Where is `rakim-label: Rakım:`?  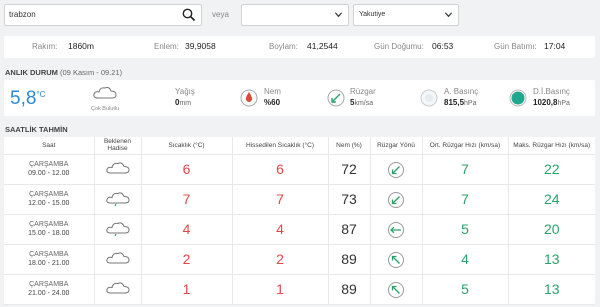
rakim-label: Rakım: is located at coordinates (45, 46).